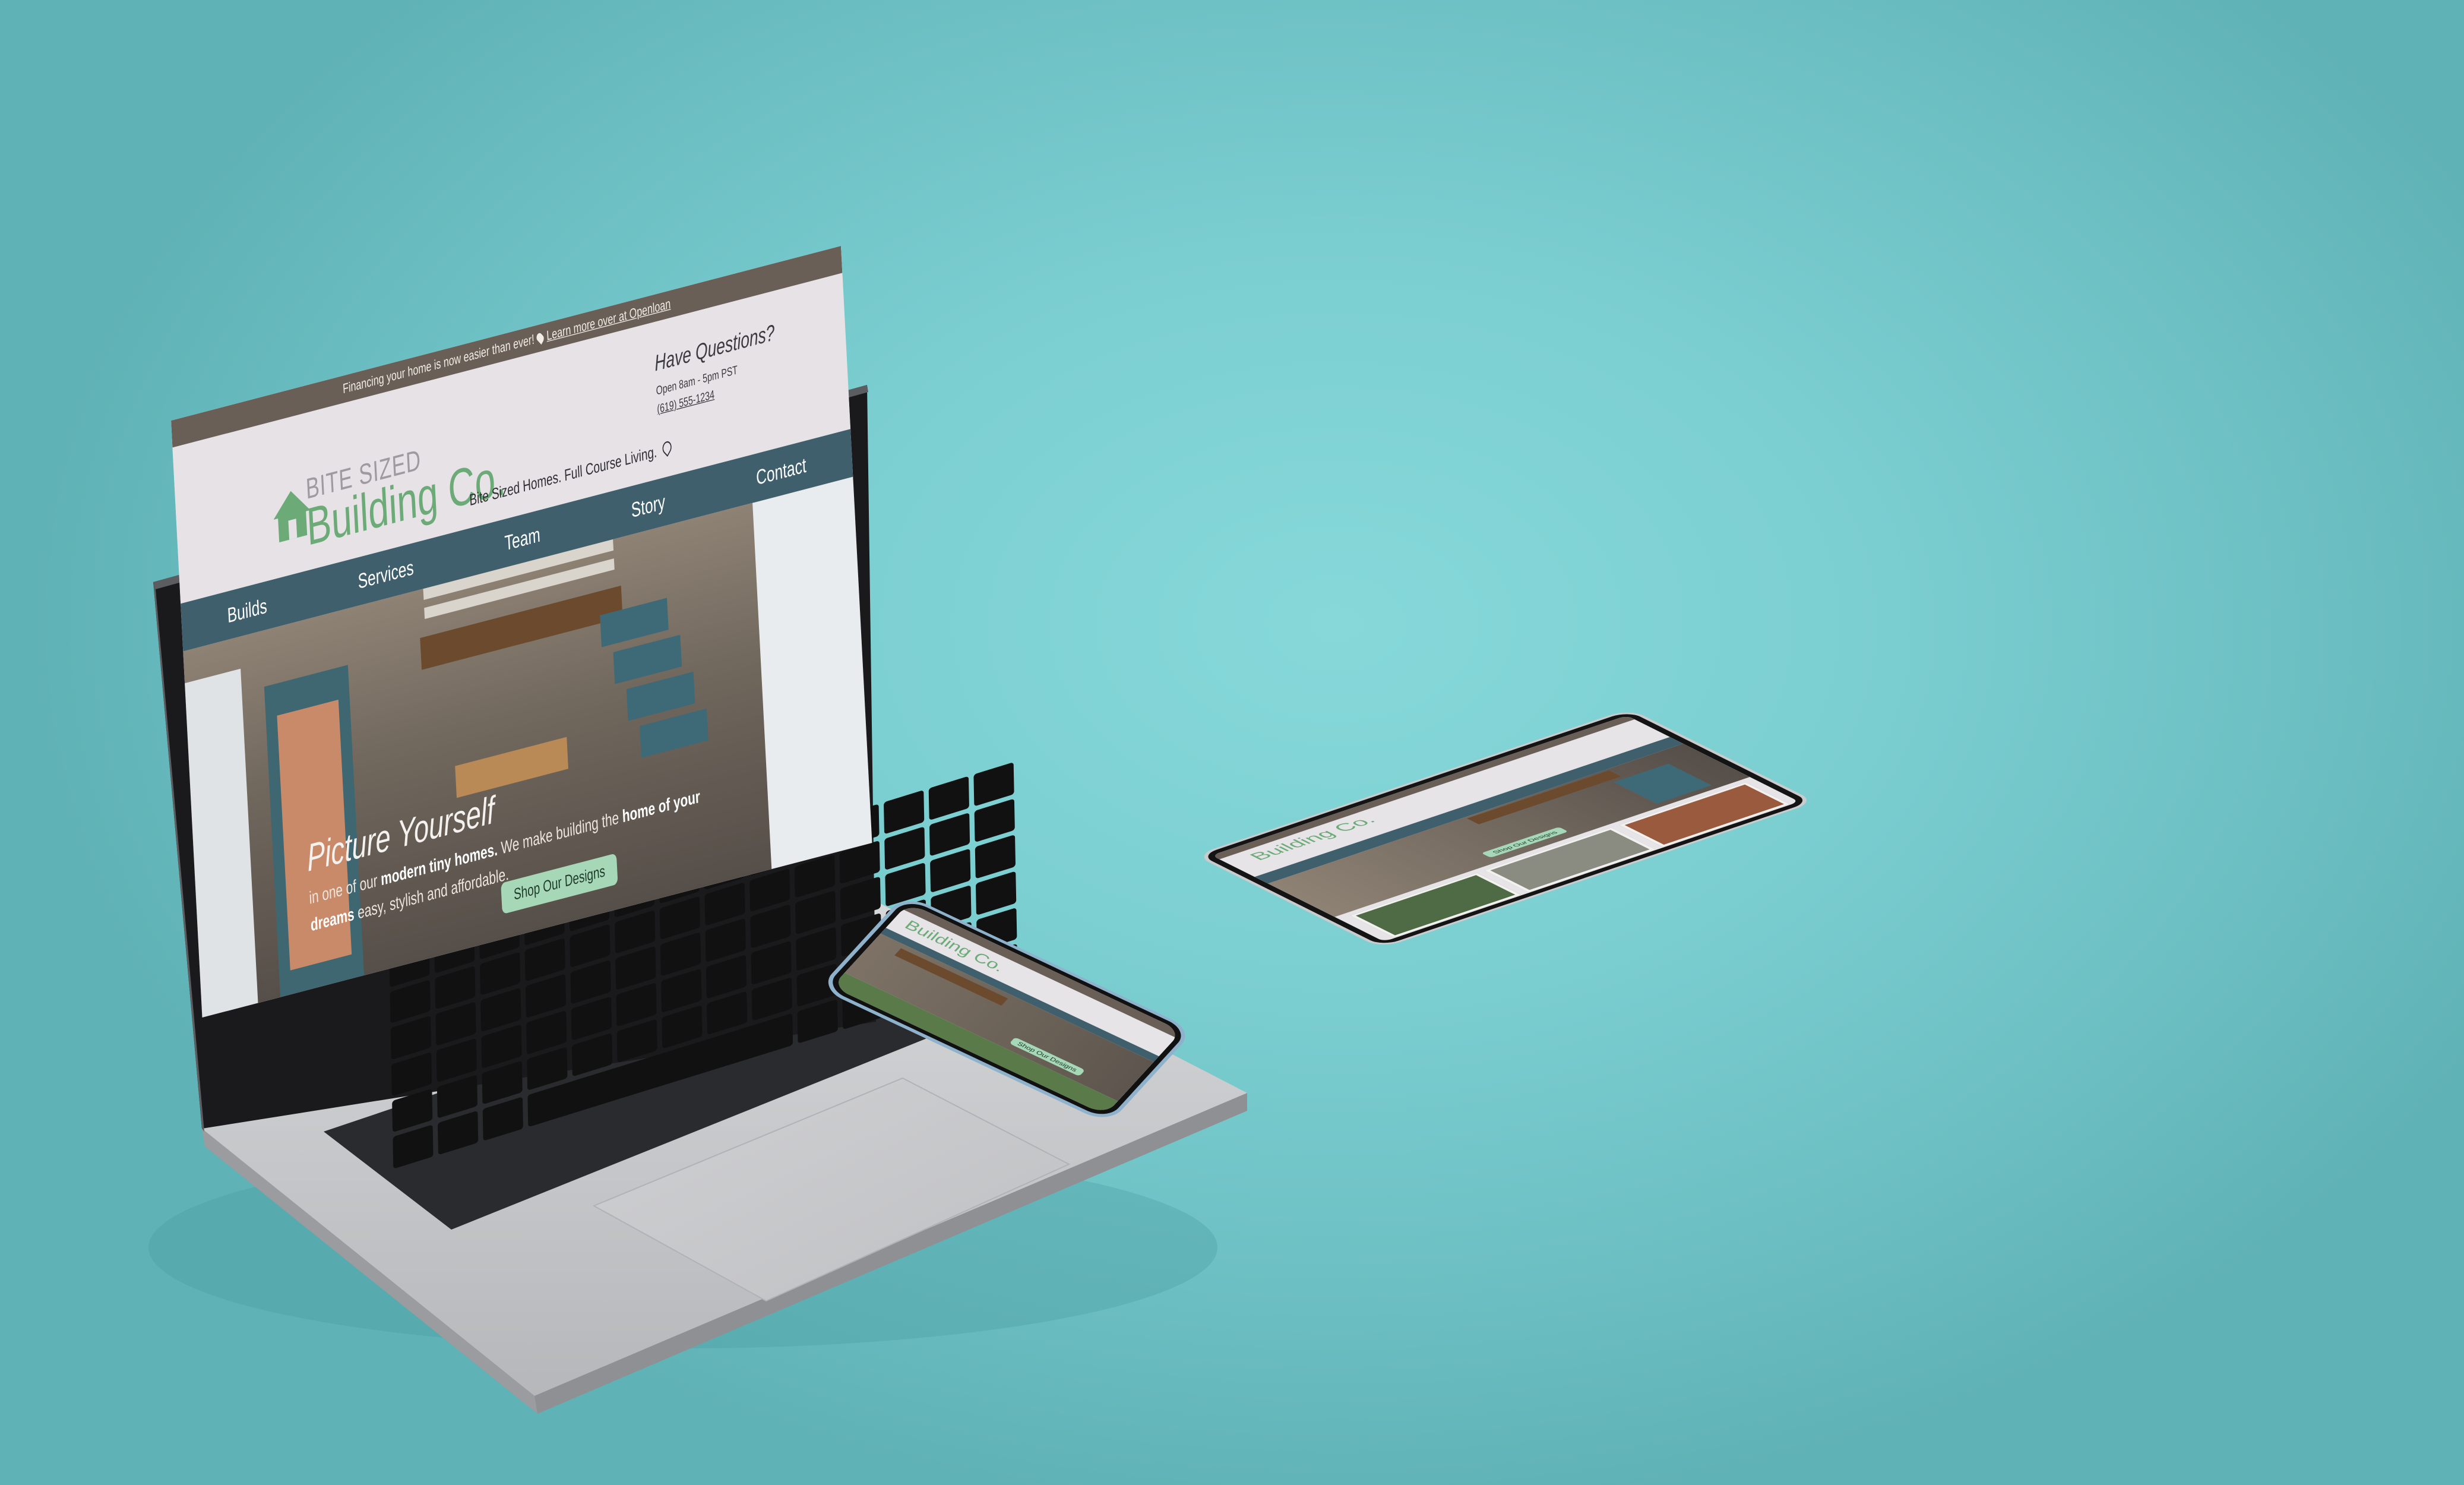  What do you see at coordinates (511, 768) in the screenshot?
I see `hero-counter` at bounding box center [511, 768].